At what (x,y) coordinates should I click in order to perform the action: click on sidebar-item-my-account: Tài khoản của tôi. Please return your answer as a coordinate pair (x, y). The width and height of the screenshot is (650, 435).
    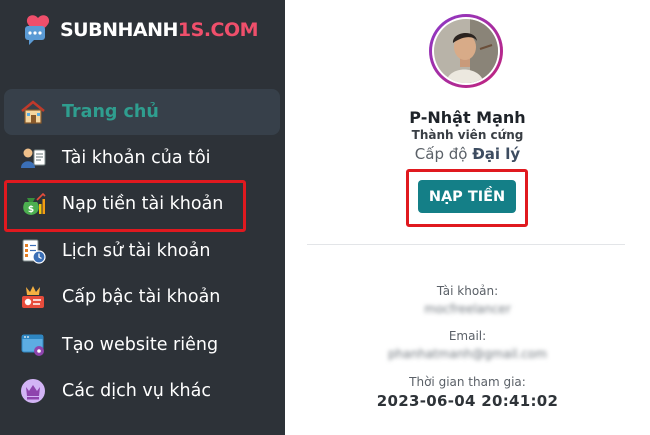
    Looking at the image, I should click on (142, 158).